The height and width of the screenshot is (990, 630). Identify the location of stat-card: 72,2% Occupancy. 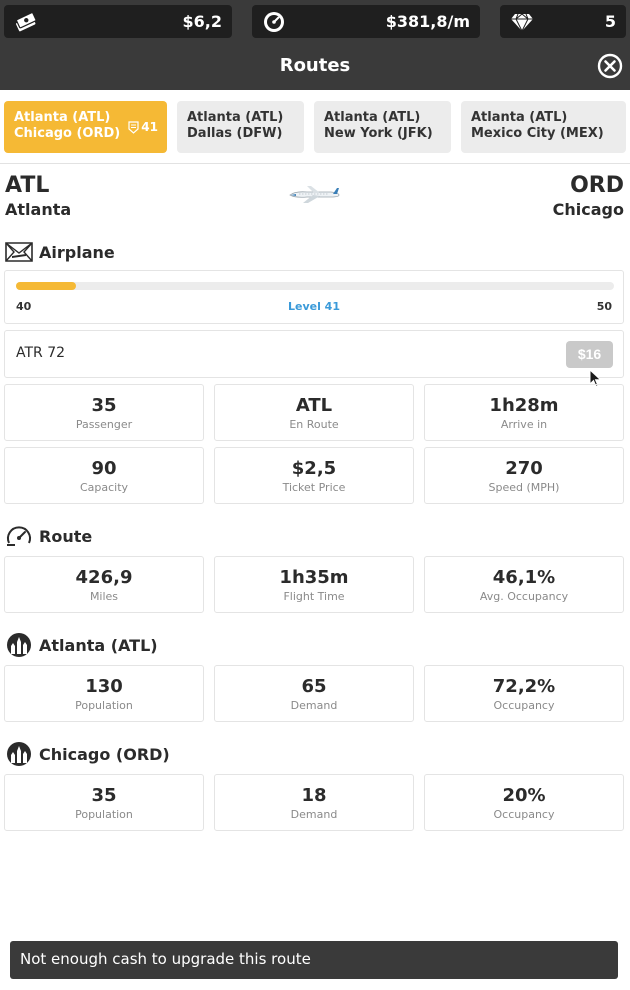
(524, 693).